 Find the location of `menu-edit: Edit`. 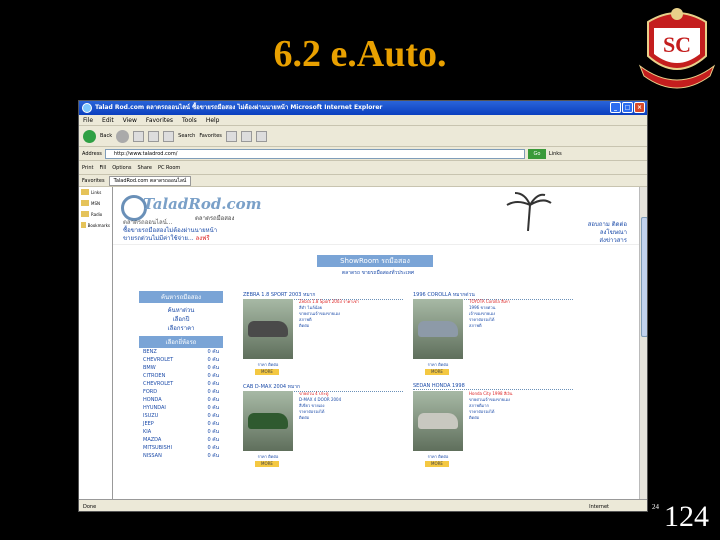

menu-edit: Edit is located at coordinates (108, 120).